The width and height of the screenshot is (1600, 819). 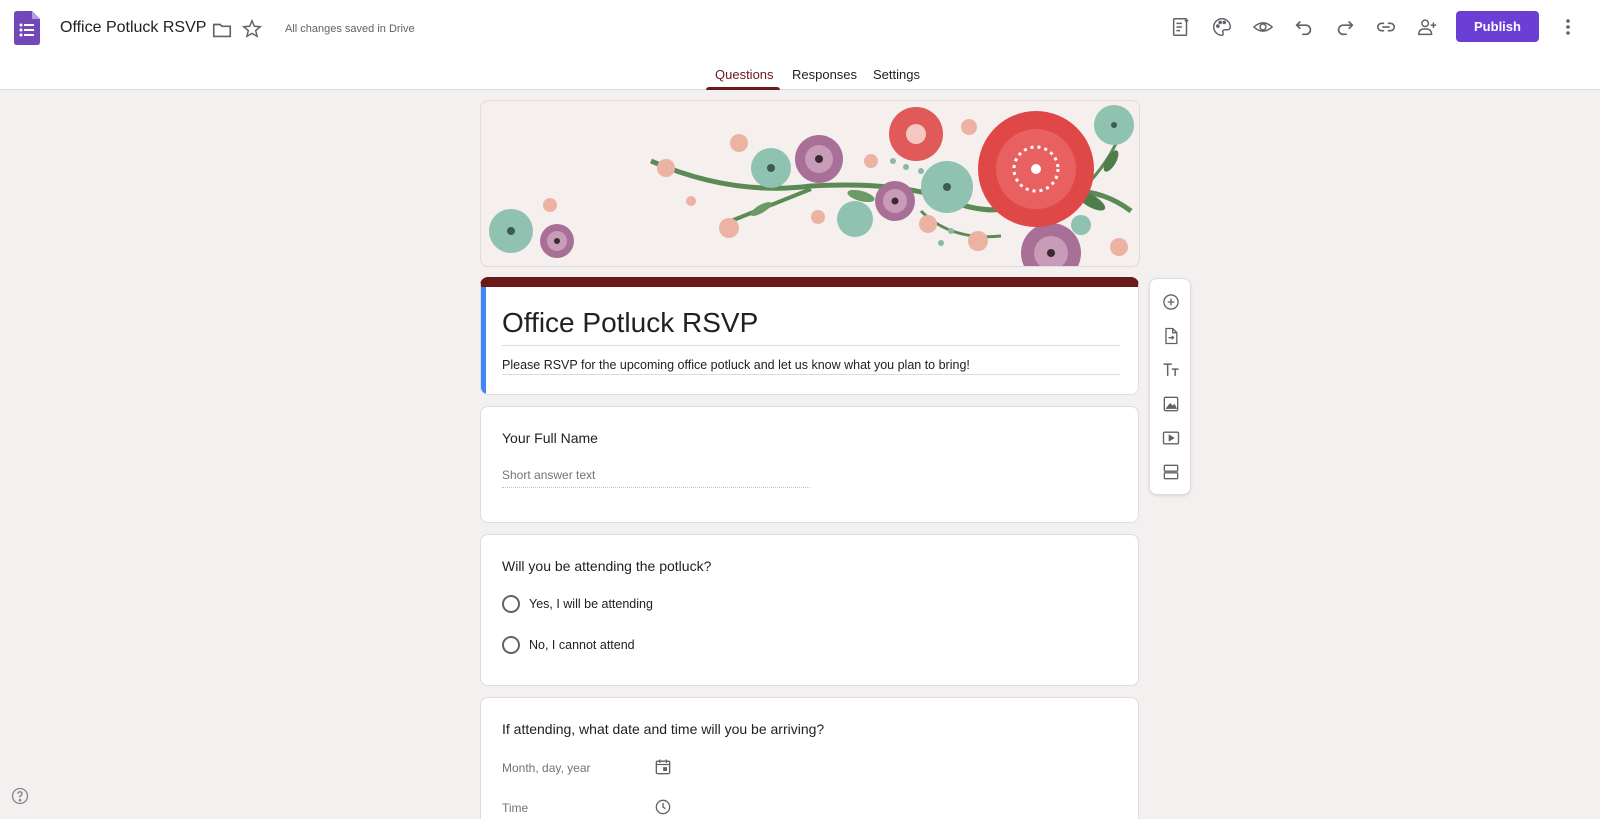 What do you see at coordinates (252, 29) in the screenshot?
I see `star-icon` at bounding box center [252, 29].